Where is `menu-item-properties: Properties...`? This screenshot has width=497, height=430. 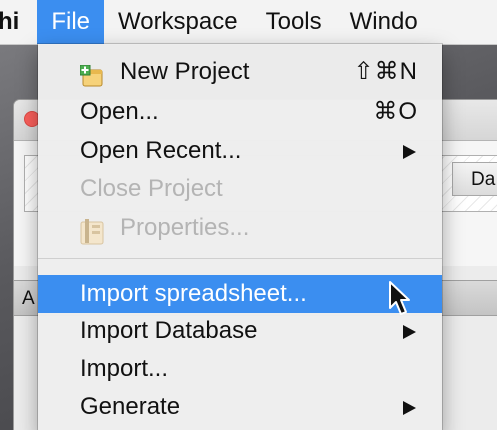 menu-item-properties: Properties... is located at coordinates (240, 228).